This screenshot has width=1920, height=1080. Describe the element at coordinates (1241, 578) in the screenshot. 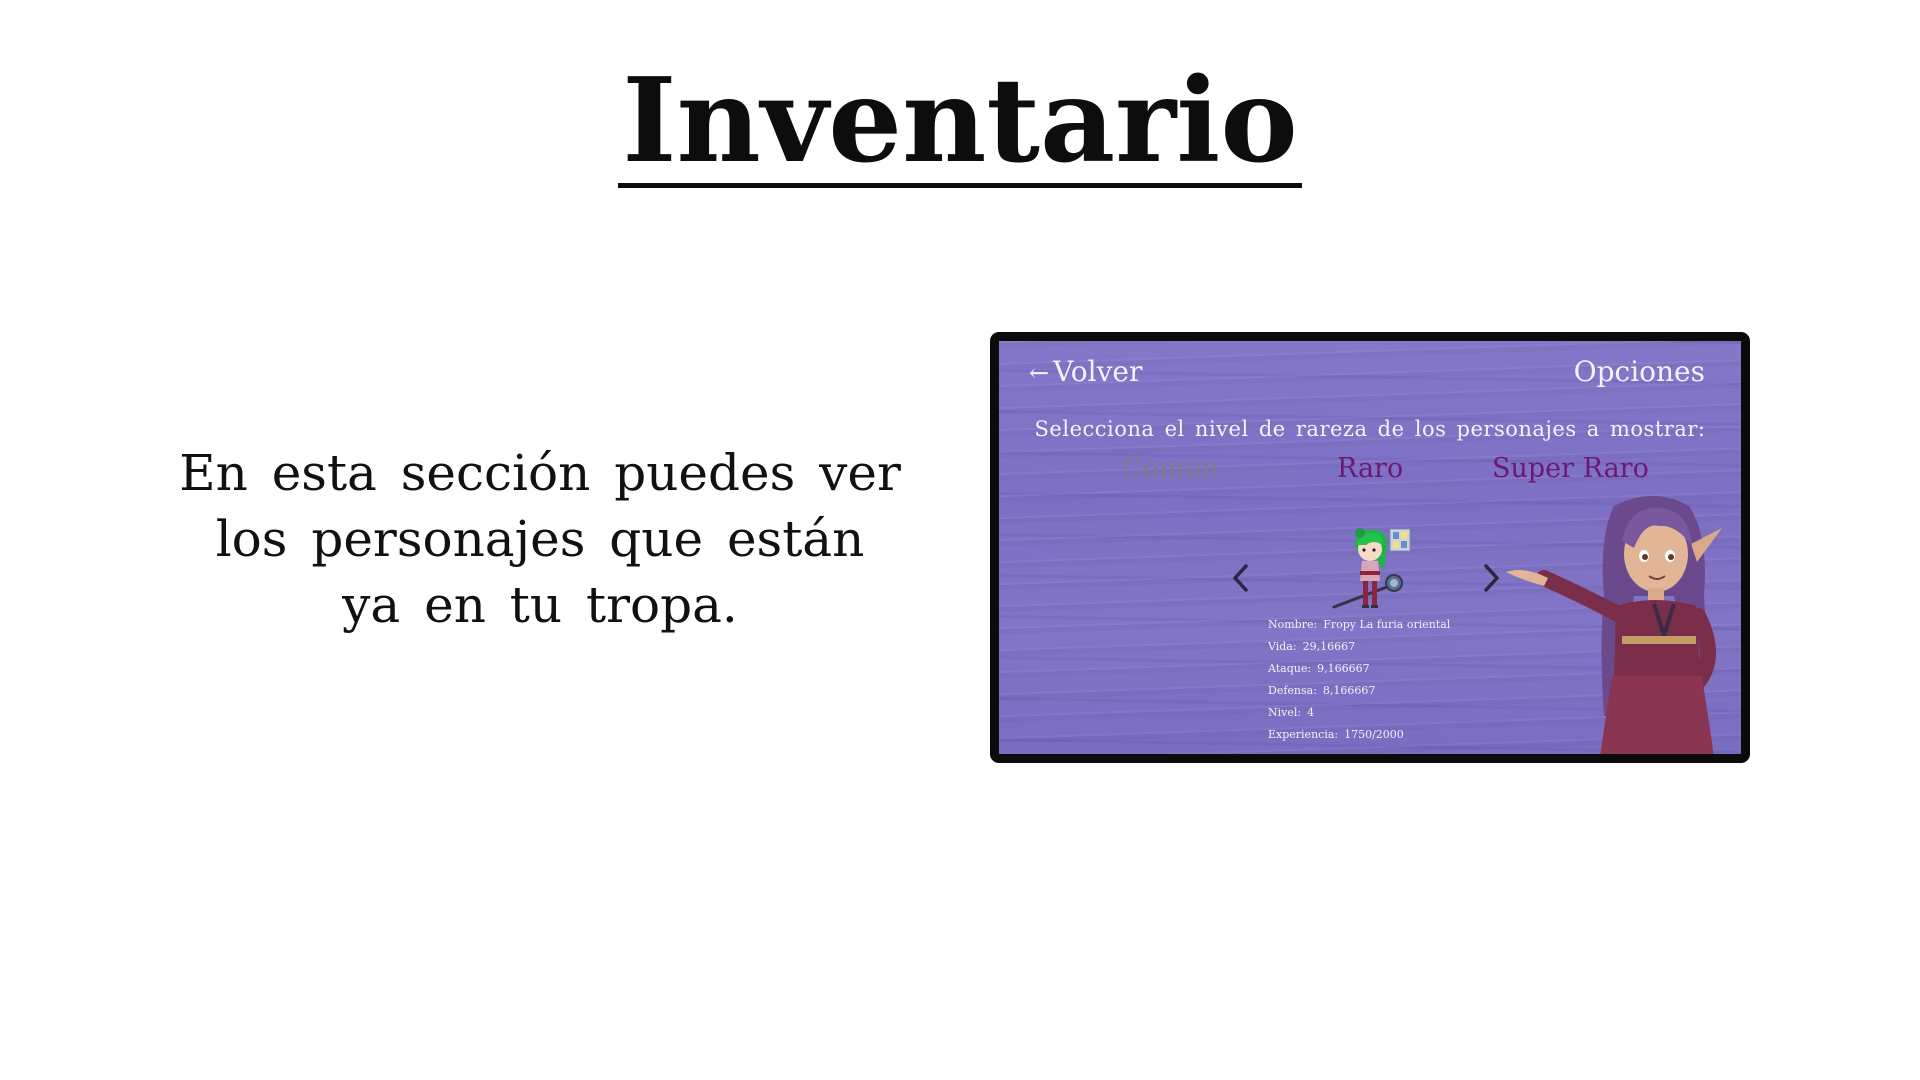

I see `chevron-left-icon` at that location.